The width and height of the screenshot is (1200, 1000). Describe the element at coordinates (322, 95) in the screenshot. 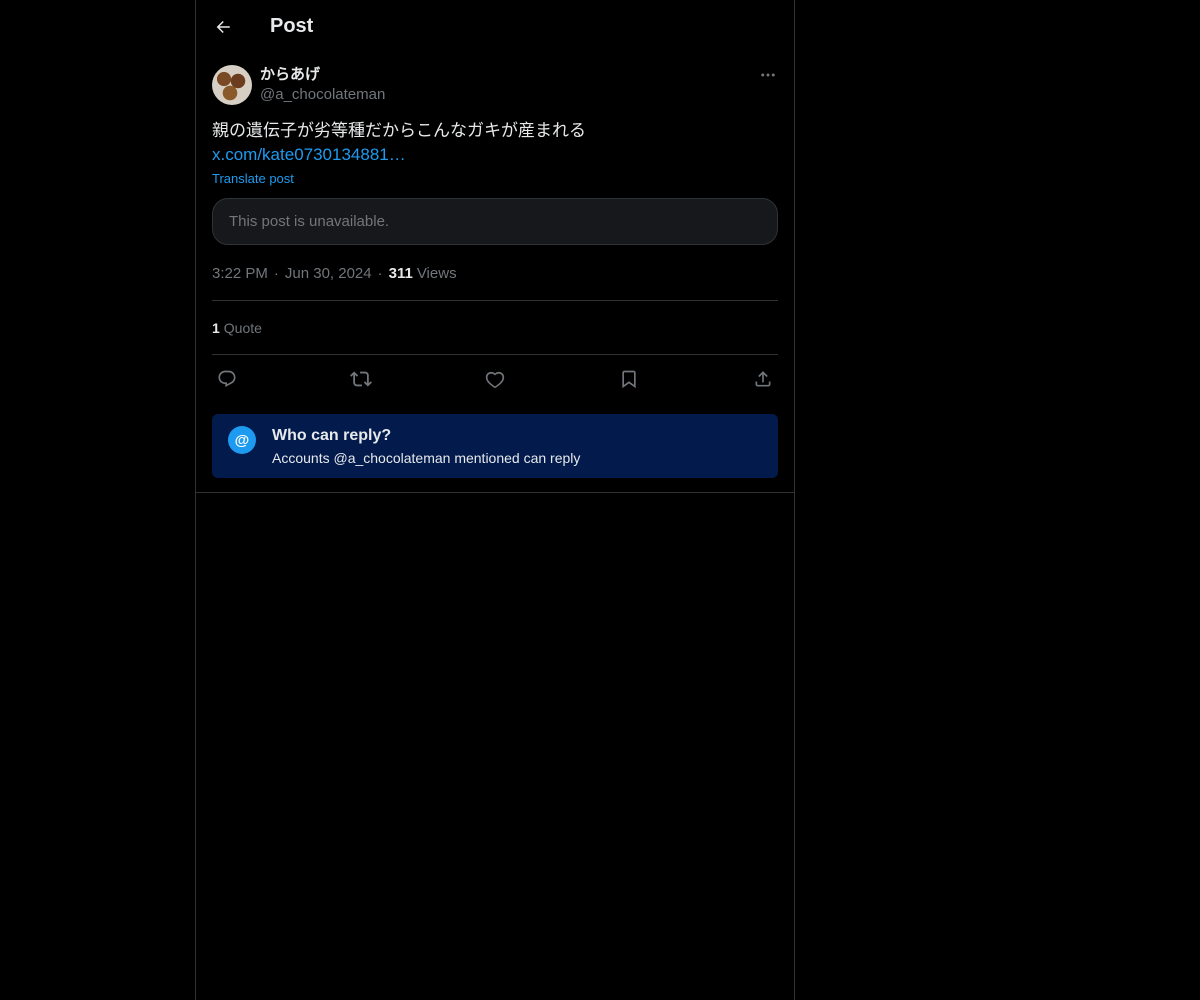

I see `author-handle: @a_chocolateman` at that location.